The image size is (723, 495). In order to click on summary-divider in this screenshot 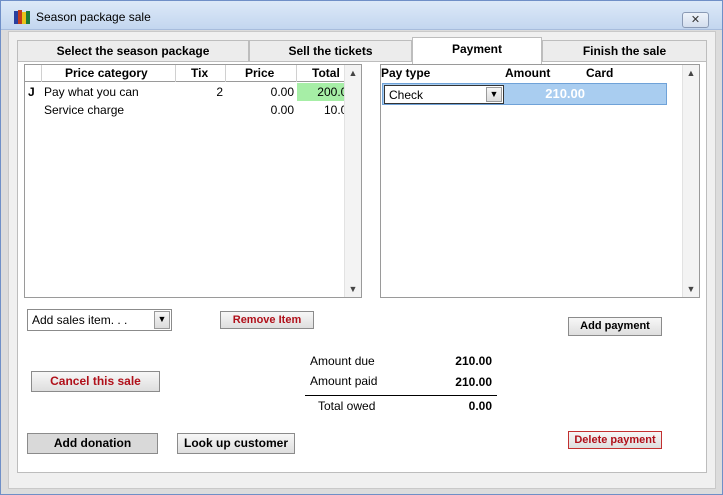, I will do `click(401, 395)`.